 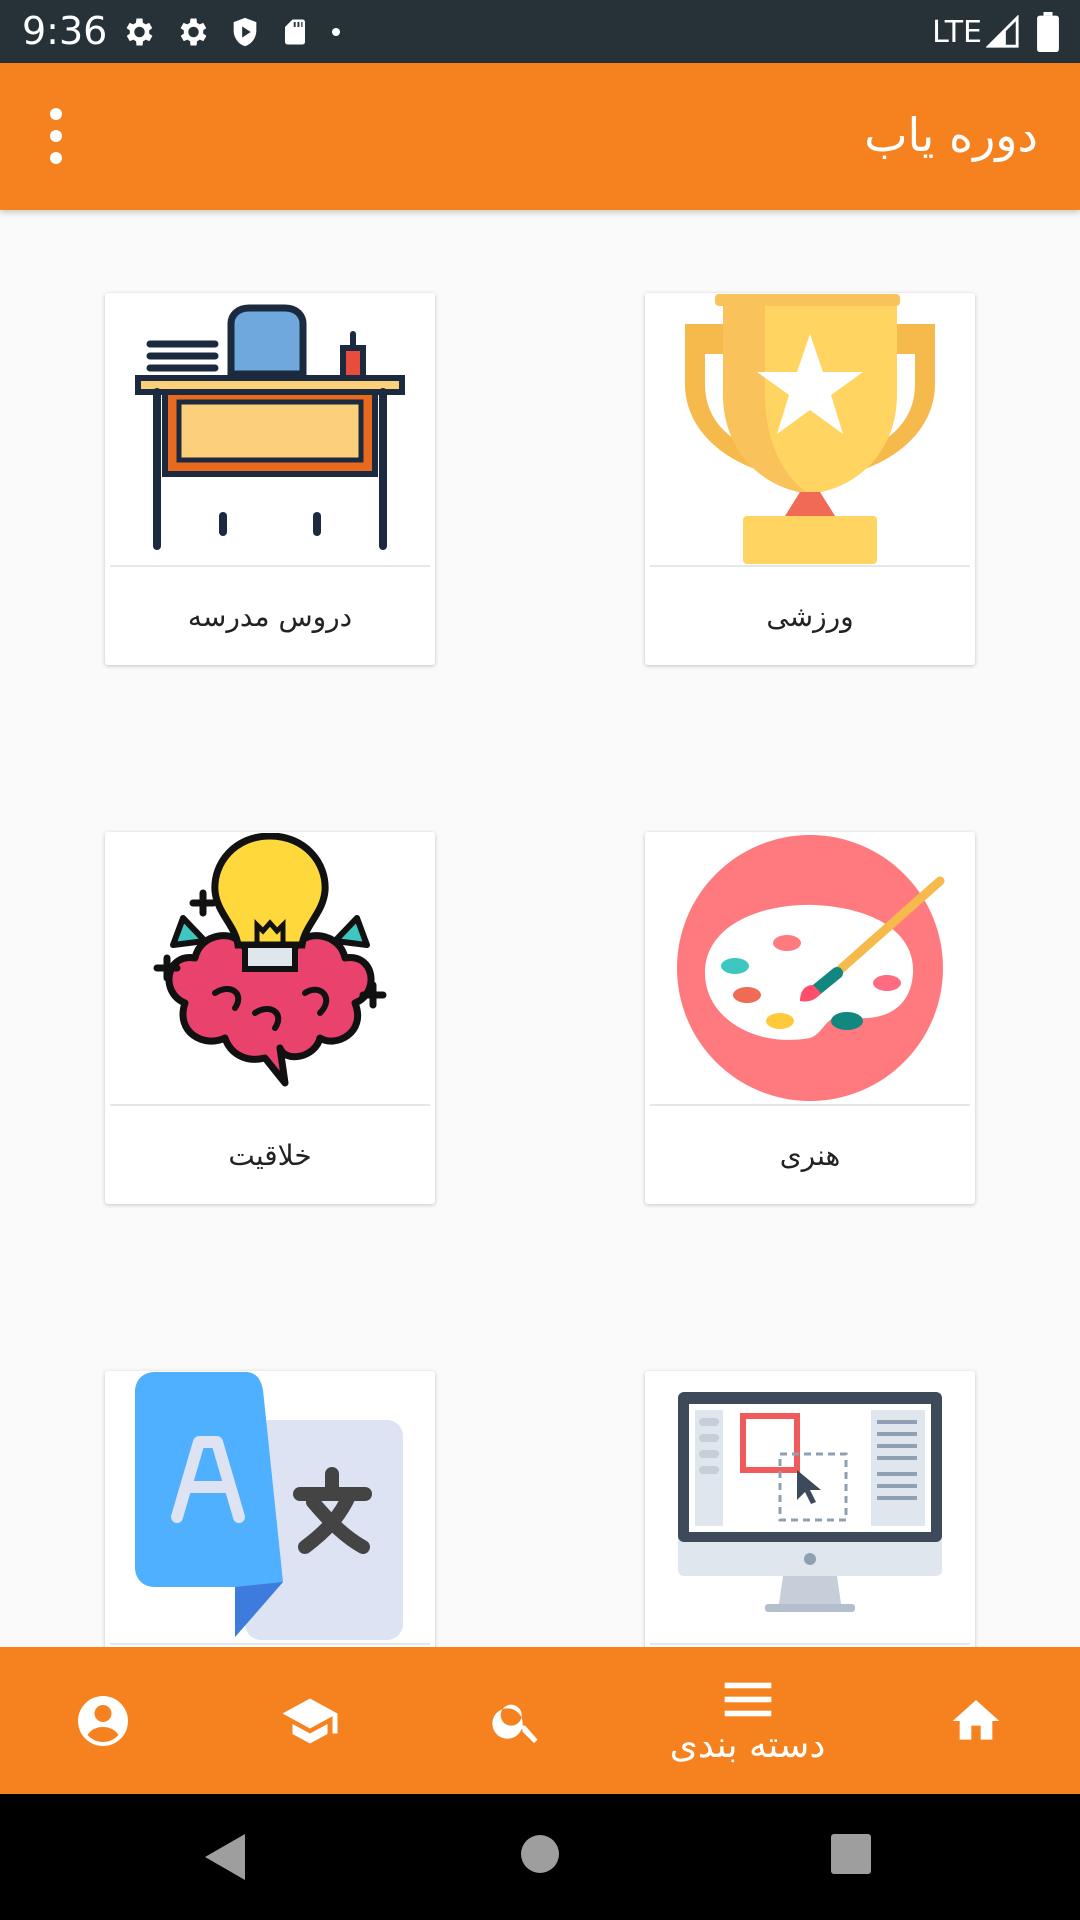 I want to click on status-time: 9:36, so click(x=65, y=31).